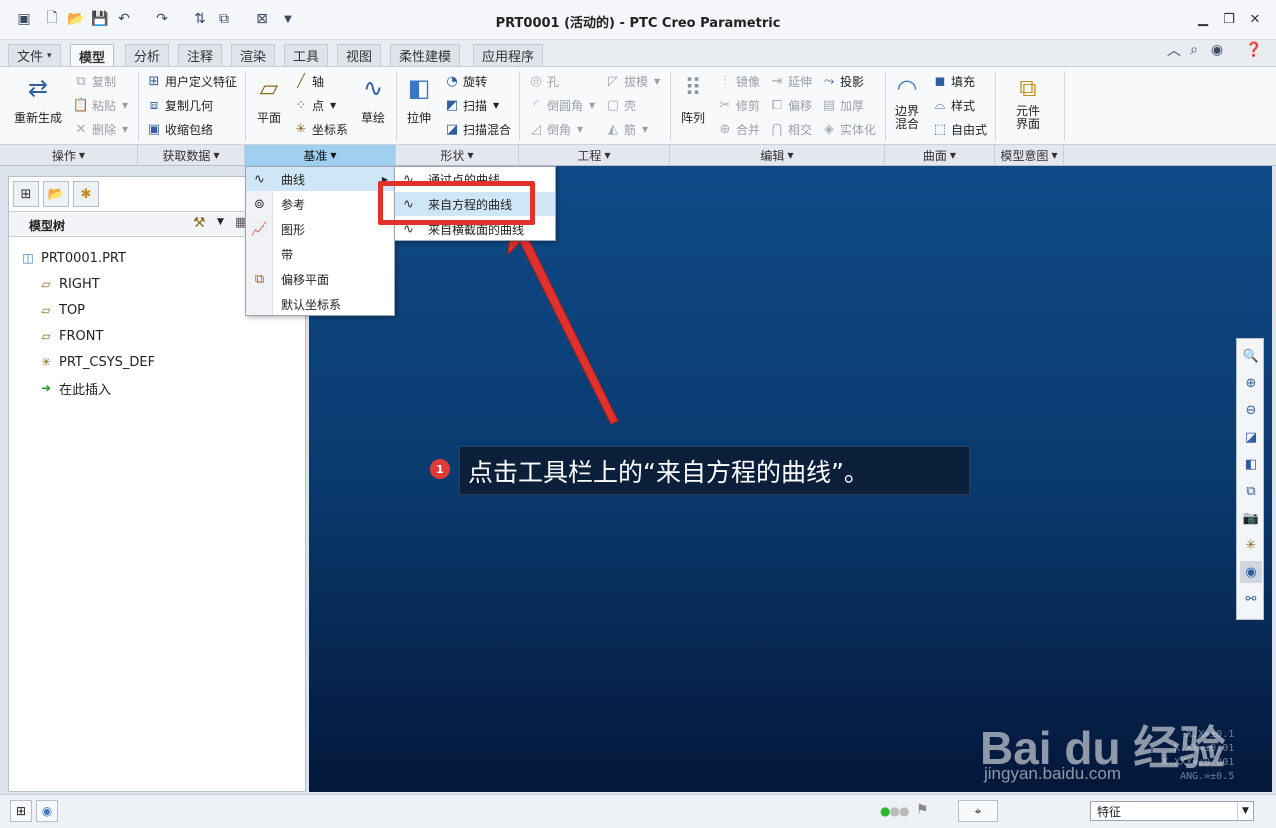 Image resolution: width=1276 pixels, height=828 pixels. I want to click on draft-button: ◸ 拔模 ▼, so click(632, 81).